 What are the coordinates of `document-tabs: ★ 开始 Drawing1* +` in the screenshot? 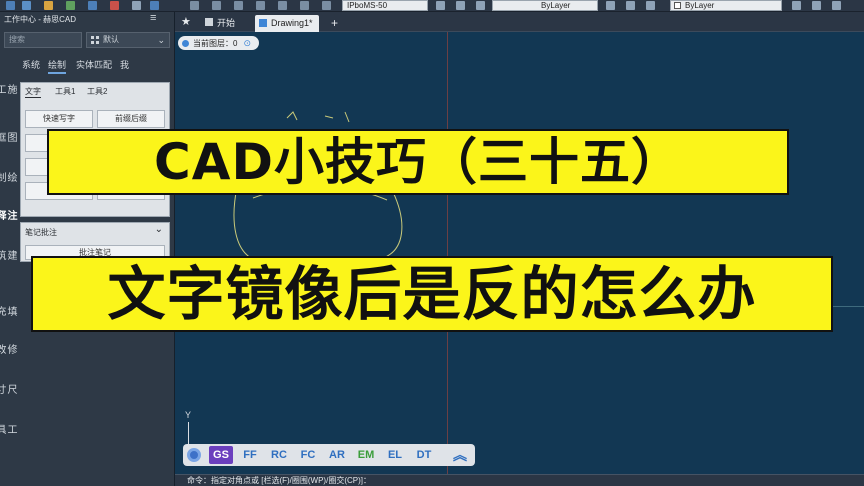 It's located at (519, 22).